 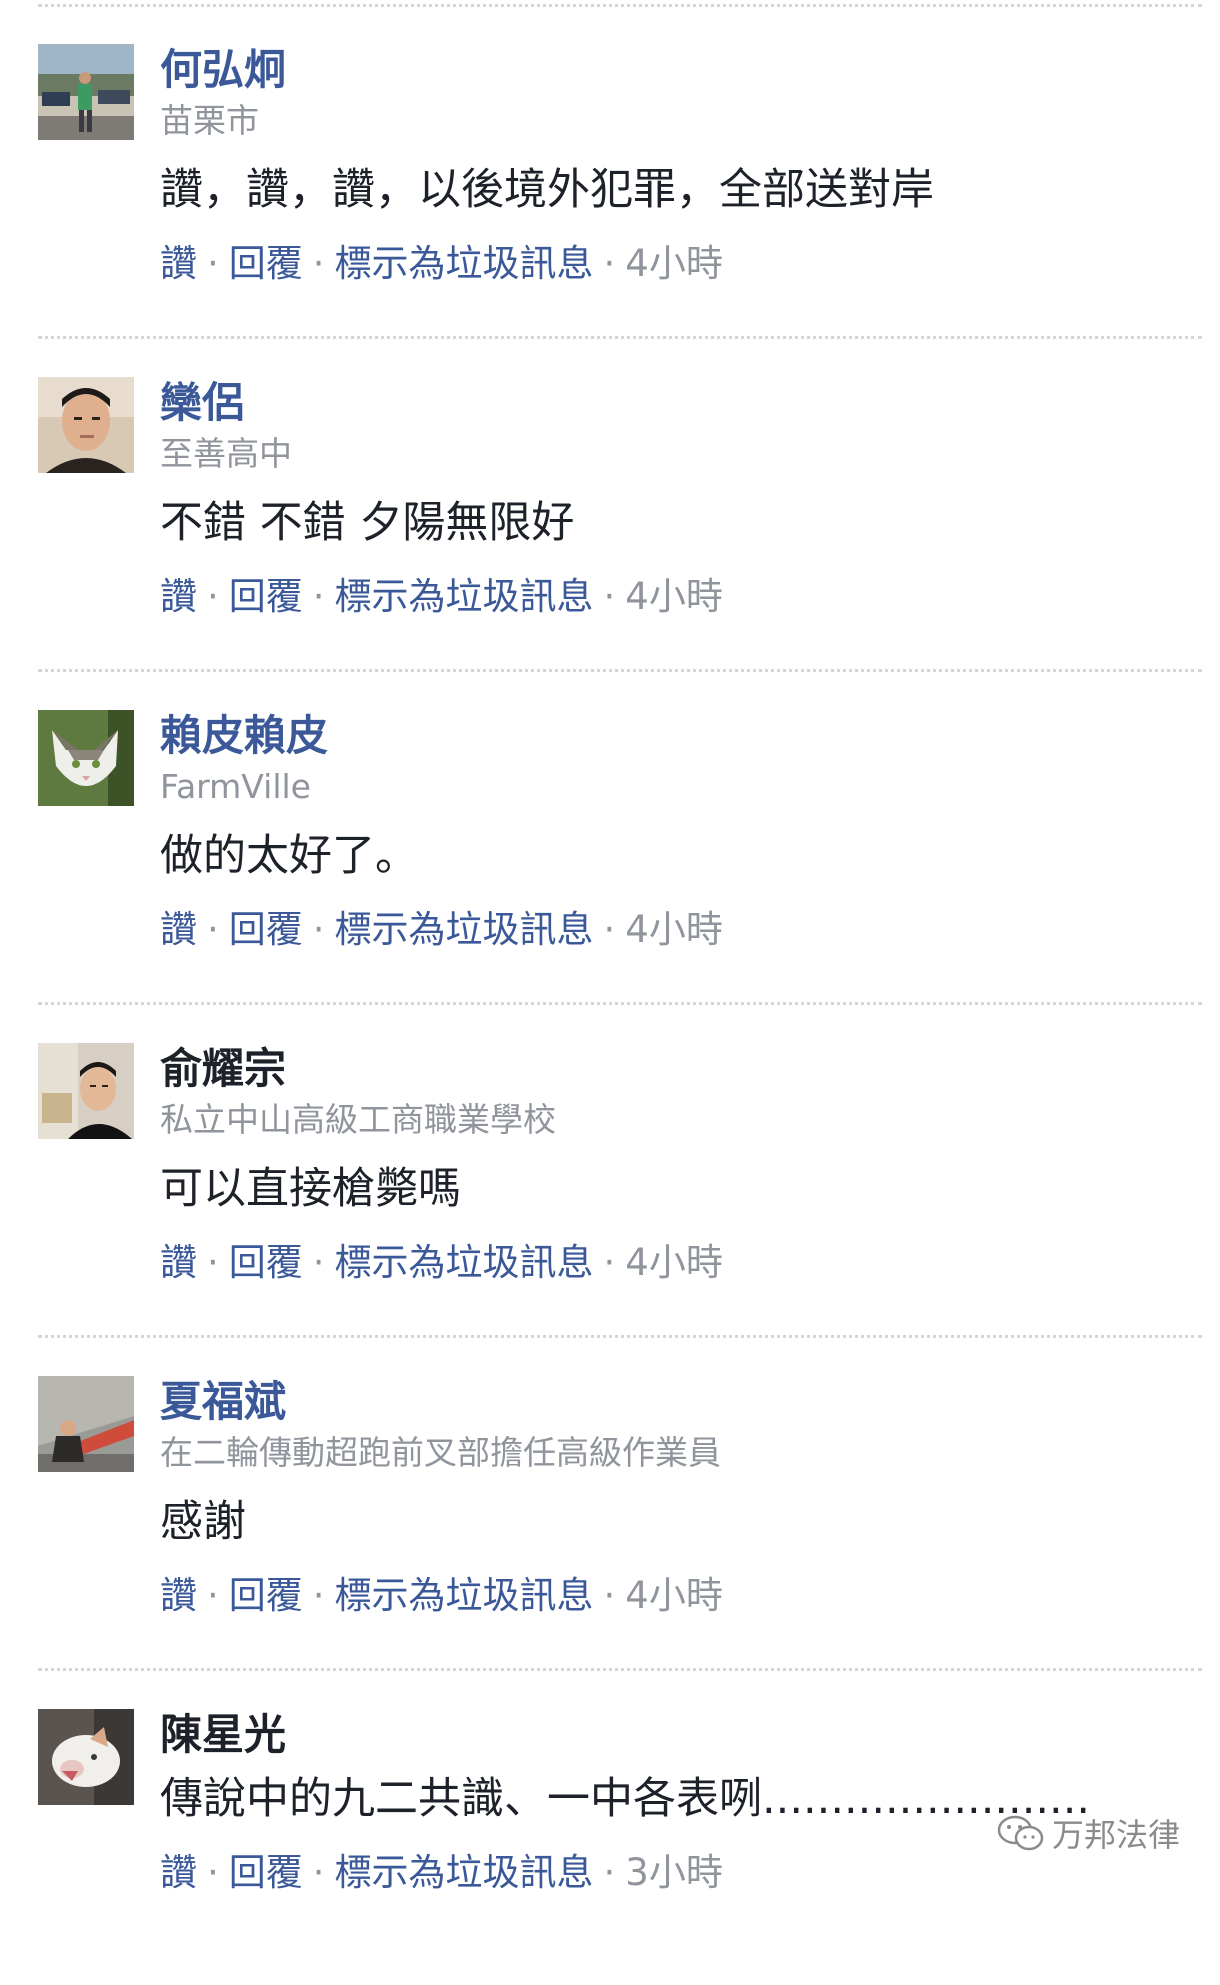 I want to click on commenter-name: 何弘炯, so click(x=223, y=70).